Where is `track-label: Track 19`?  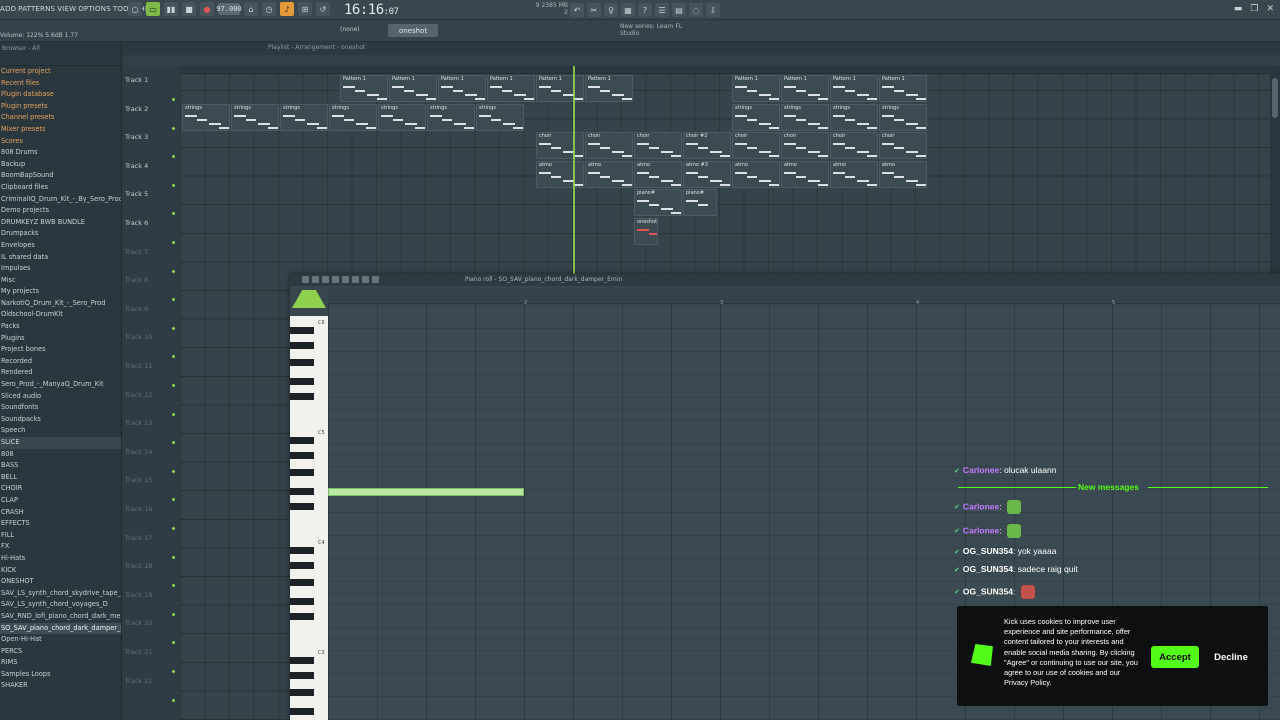
track-label: Track 19 is located at coordinates (138, 595).